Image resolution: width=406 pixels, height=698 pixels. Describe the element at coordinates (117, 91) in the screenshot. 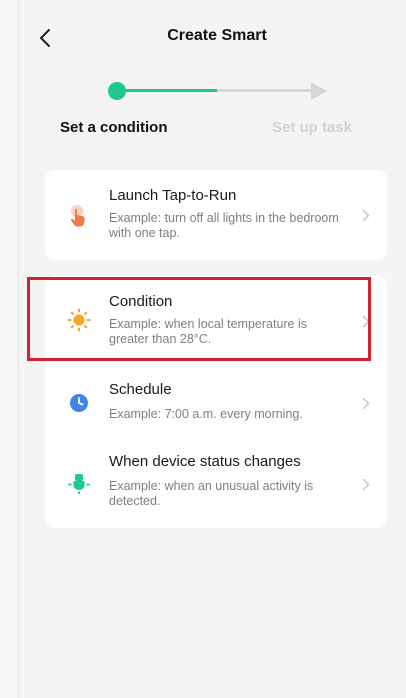

I see `stepper-current-dot` at that location.